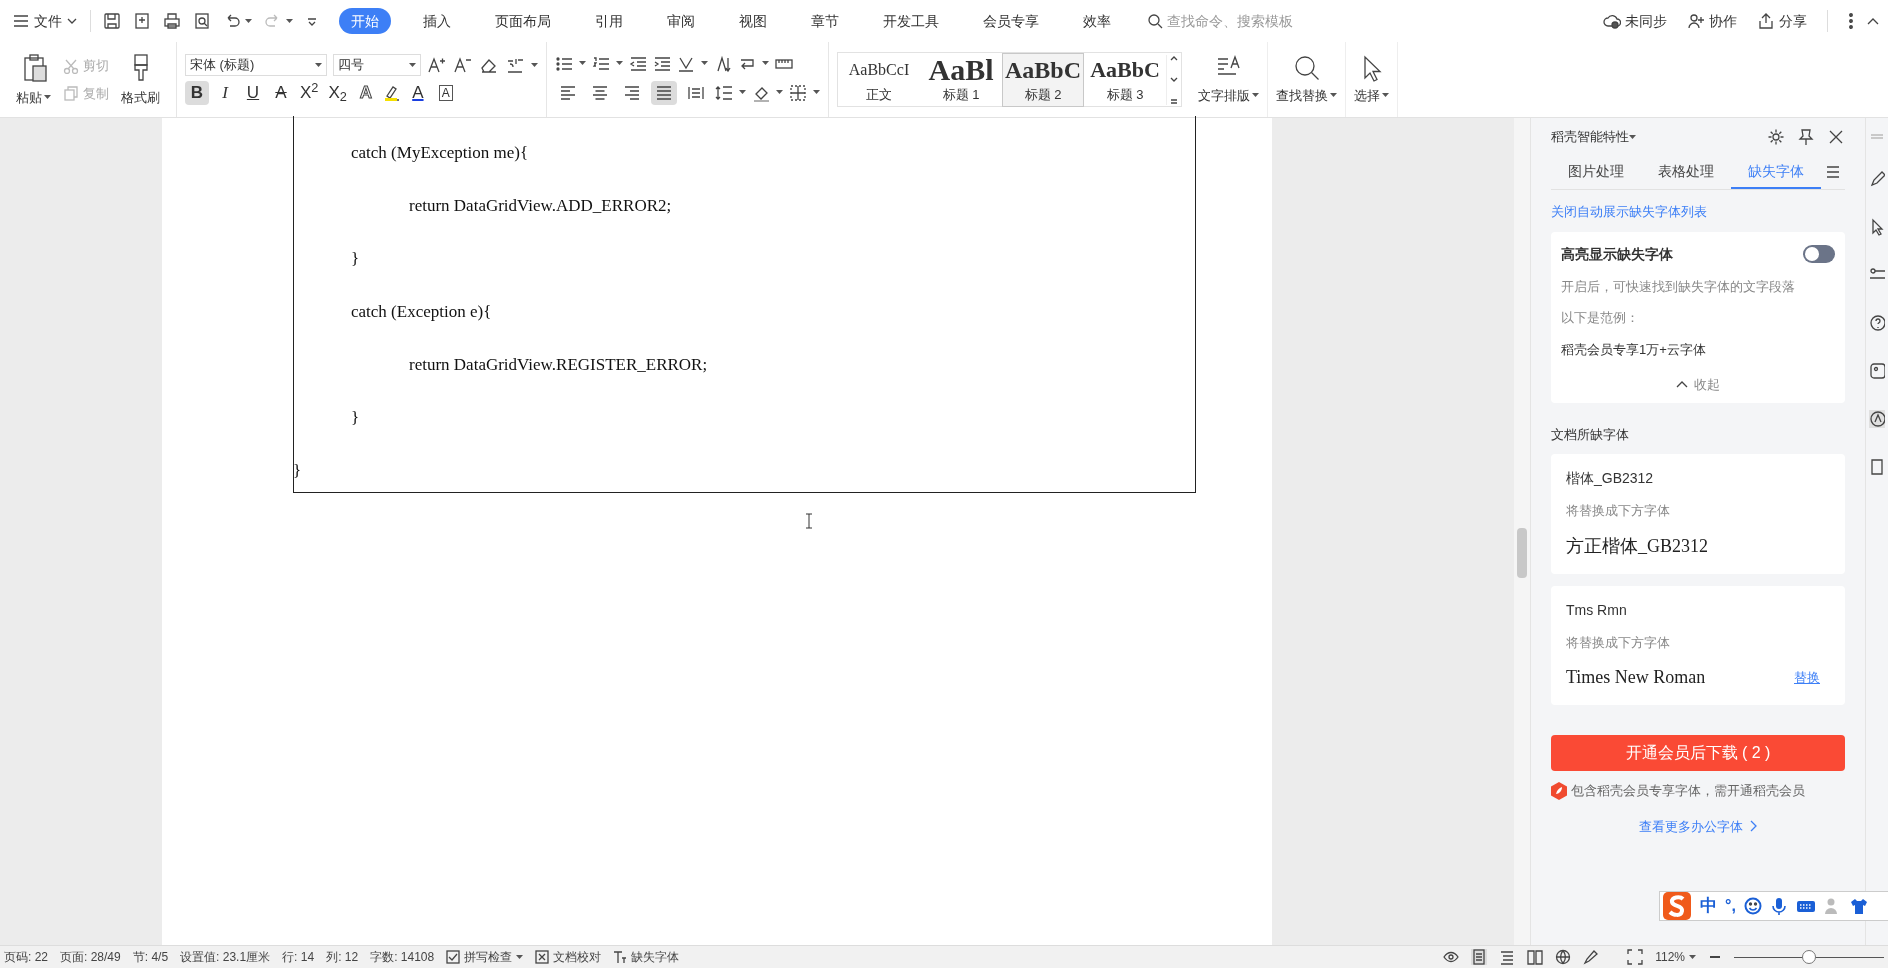  Describe the element at coordinates (1778, 906) in the screenshot. I see `microphone-icon` at that location.